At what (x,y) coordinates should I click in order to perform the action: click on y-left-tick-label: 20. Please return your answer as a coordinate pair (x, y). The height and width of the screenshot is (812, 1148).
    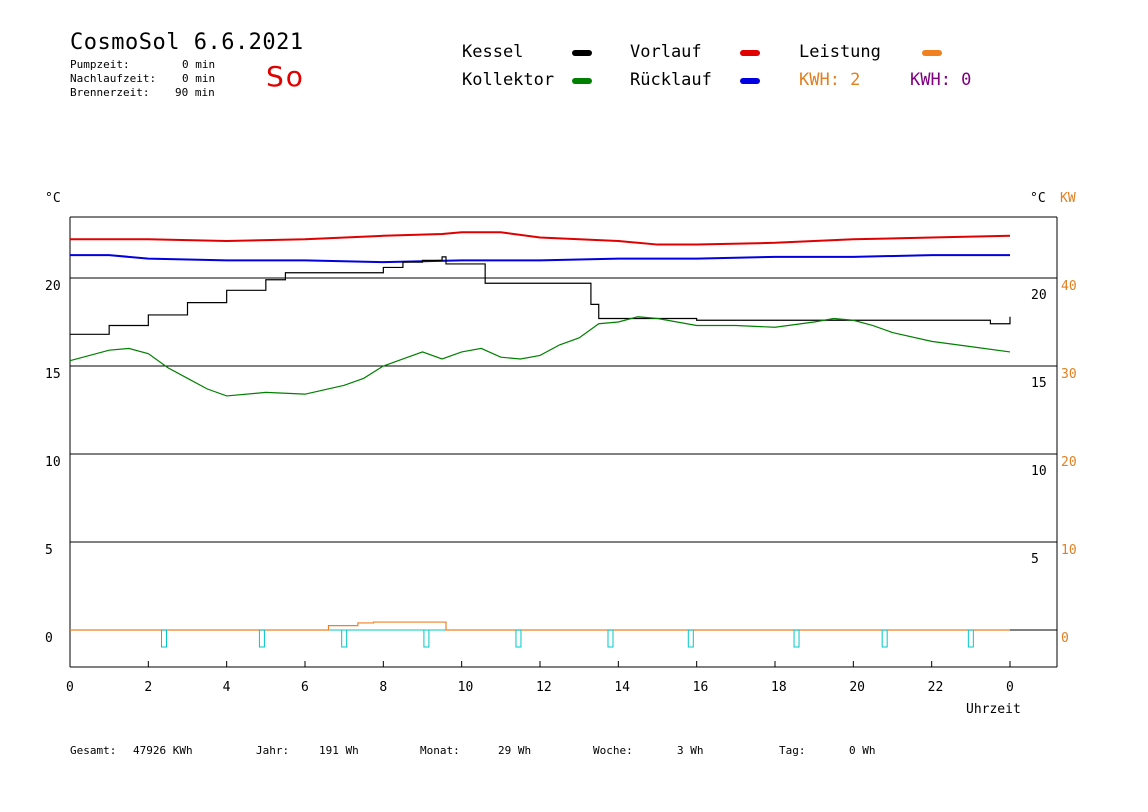
    Looking at the image, I should click on (53, 286).